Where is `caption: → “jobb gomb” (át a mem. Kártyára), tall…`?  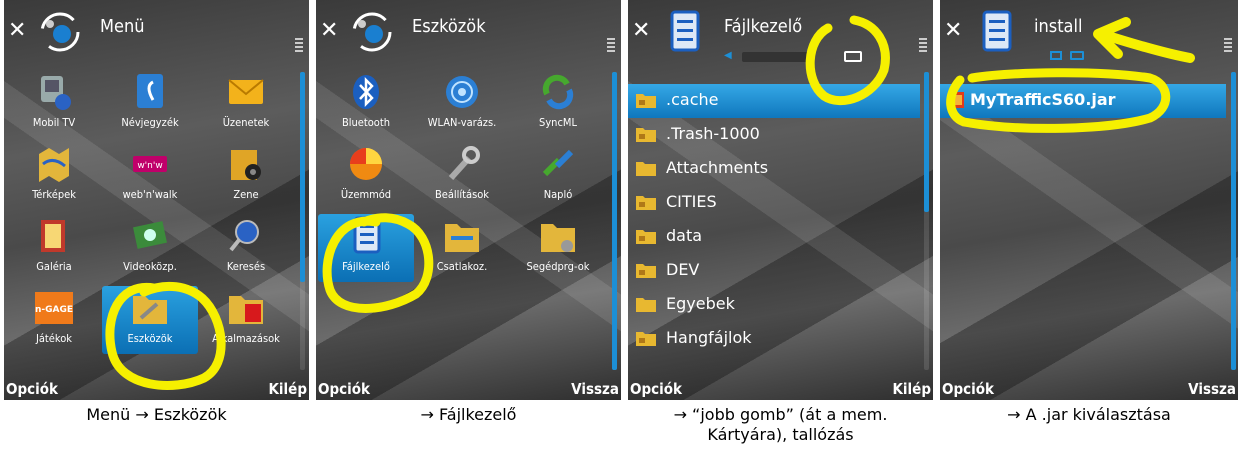
caption: → “jobb gomb” (át a mem. Kártyára), tall… is located at coordinates (780, 425).